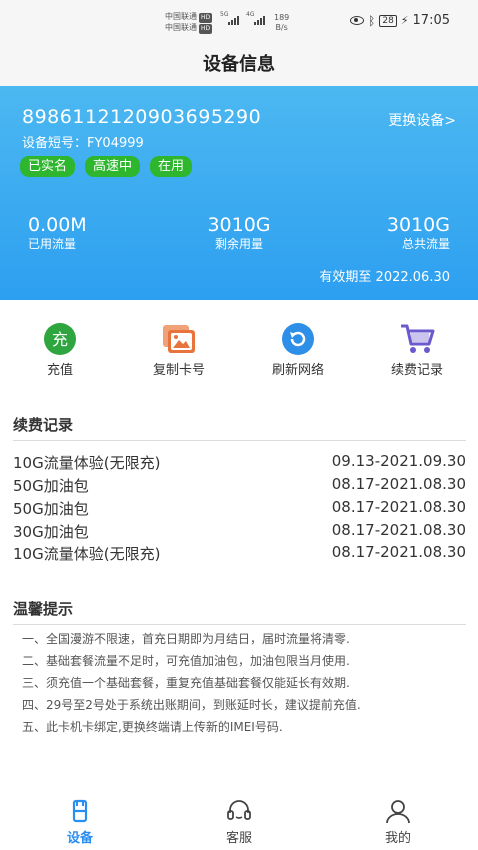 This screenshot has height=850, width=478. Describe the element at coordinates (281, 27) in the screenshot. I see `speed-unit: B/s` at that location.